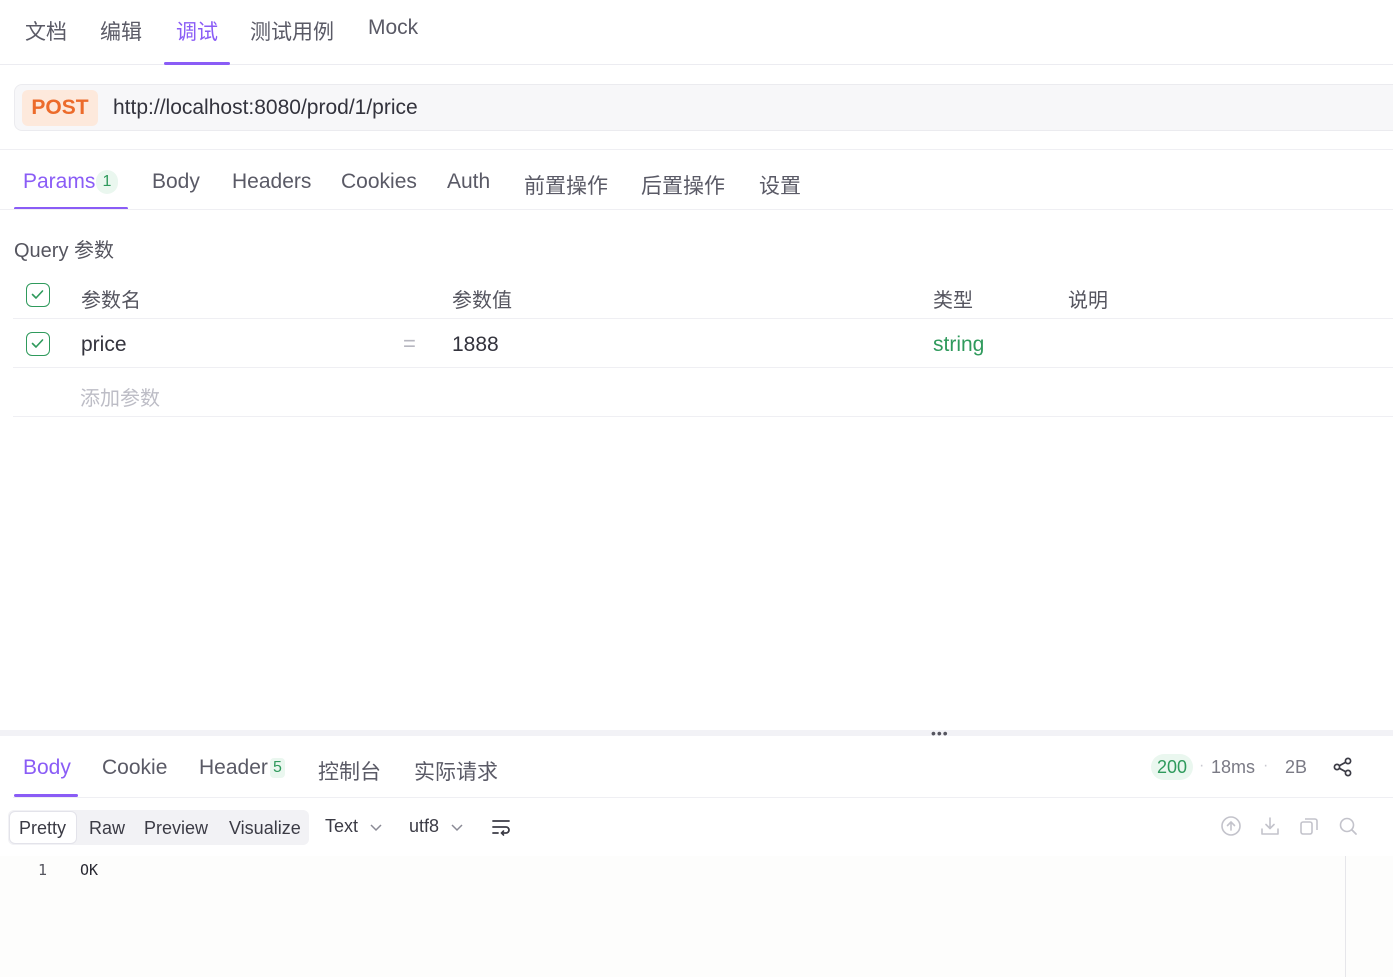 This screenshot has width=1393, height=977. What do you see at coordinates (176, 828) in the screenshot?
I see `view-mode-preview: Preview` at bounding box center [176, 828].